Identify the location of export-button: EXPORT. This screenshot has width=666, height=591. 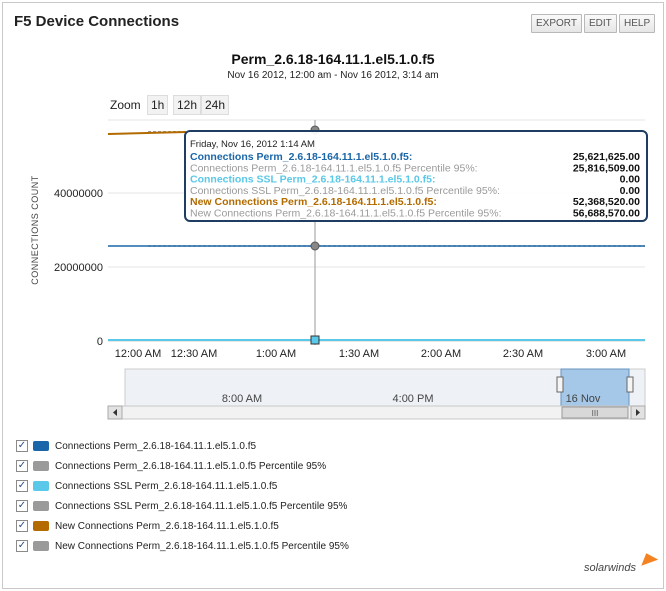
(556, 23).